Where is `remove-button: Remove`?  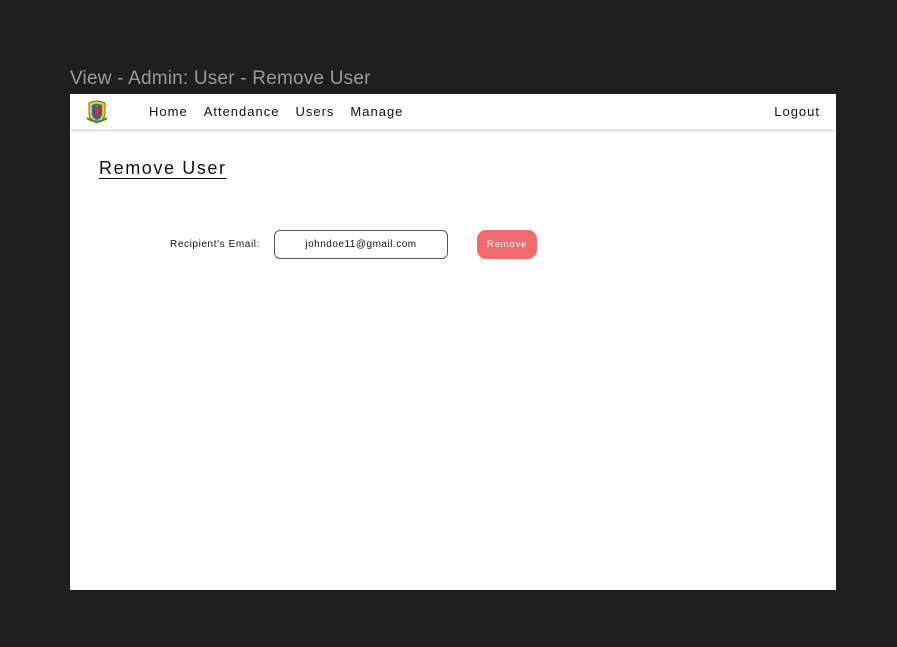 remove-button: Remove is located at coordinates (507, 244).